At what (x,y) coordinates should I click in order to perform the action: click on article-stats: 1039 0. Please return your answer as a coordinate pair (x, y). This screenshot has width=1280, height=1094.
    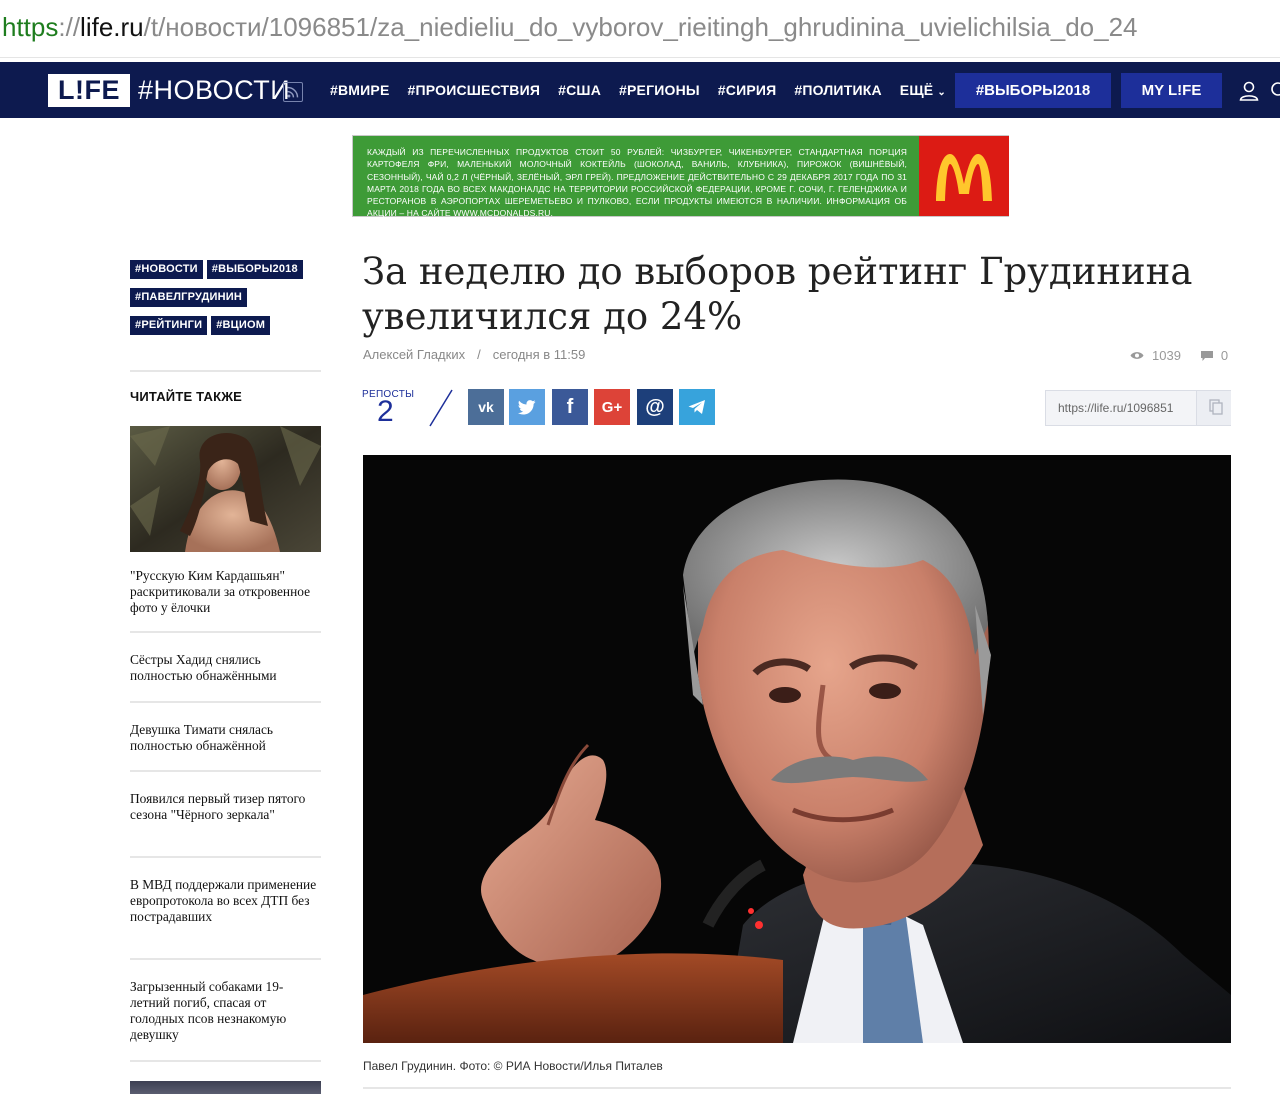
    Looking at the image, I should click on (1179, 355).